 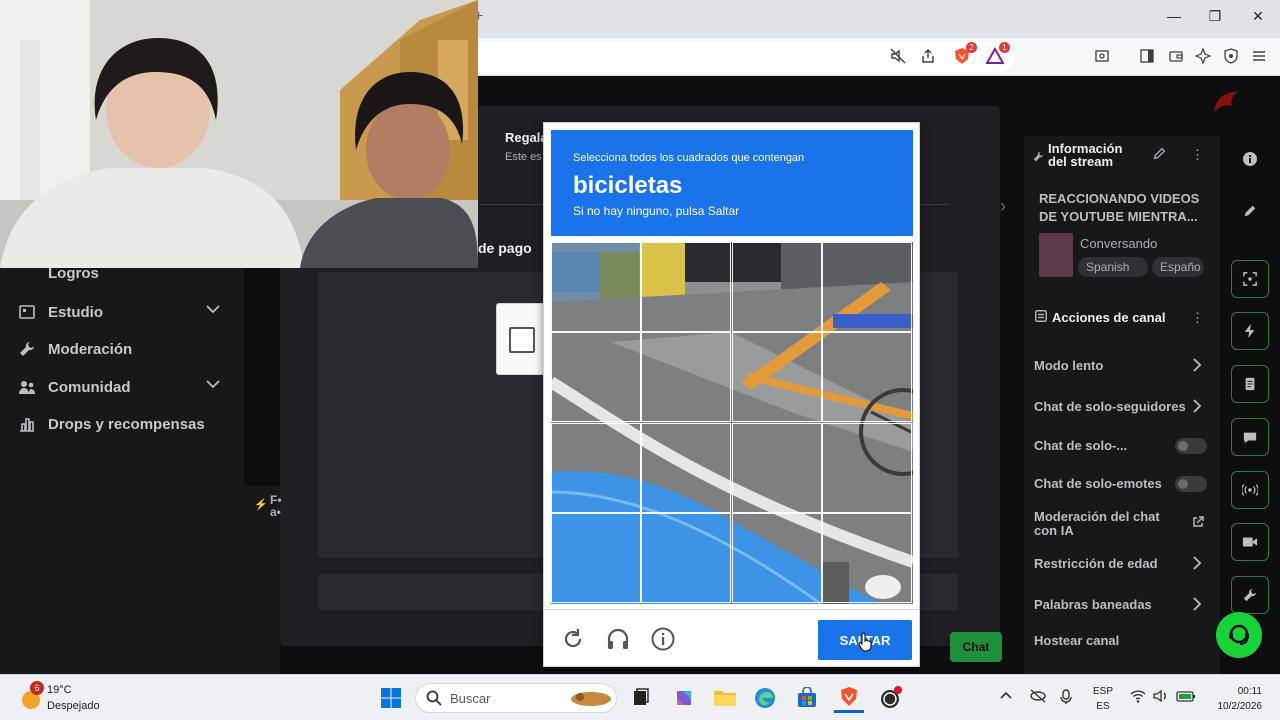 I want to click on rail-video-button, so click(x=1250, y=542).